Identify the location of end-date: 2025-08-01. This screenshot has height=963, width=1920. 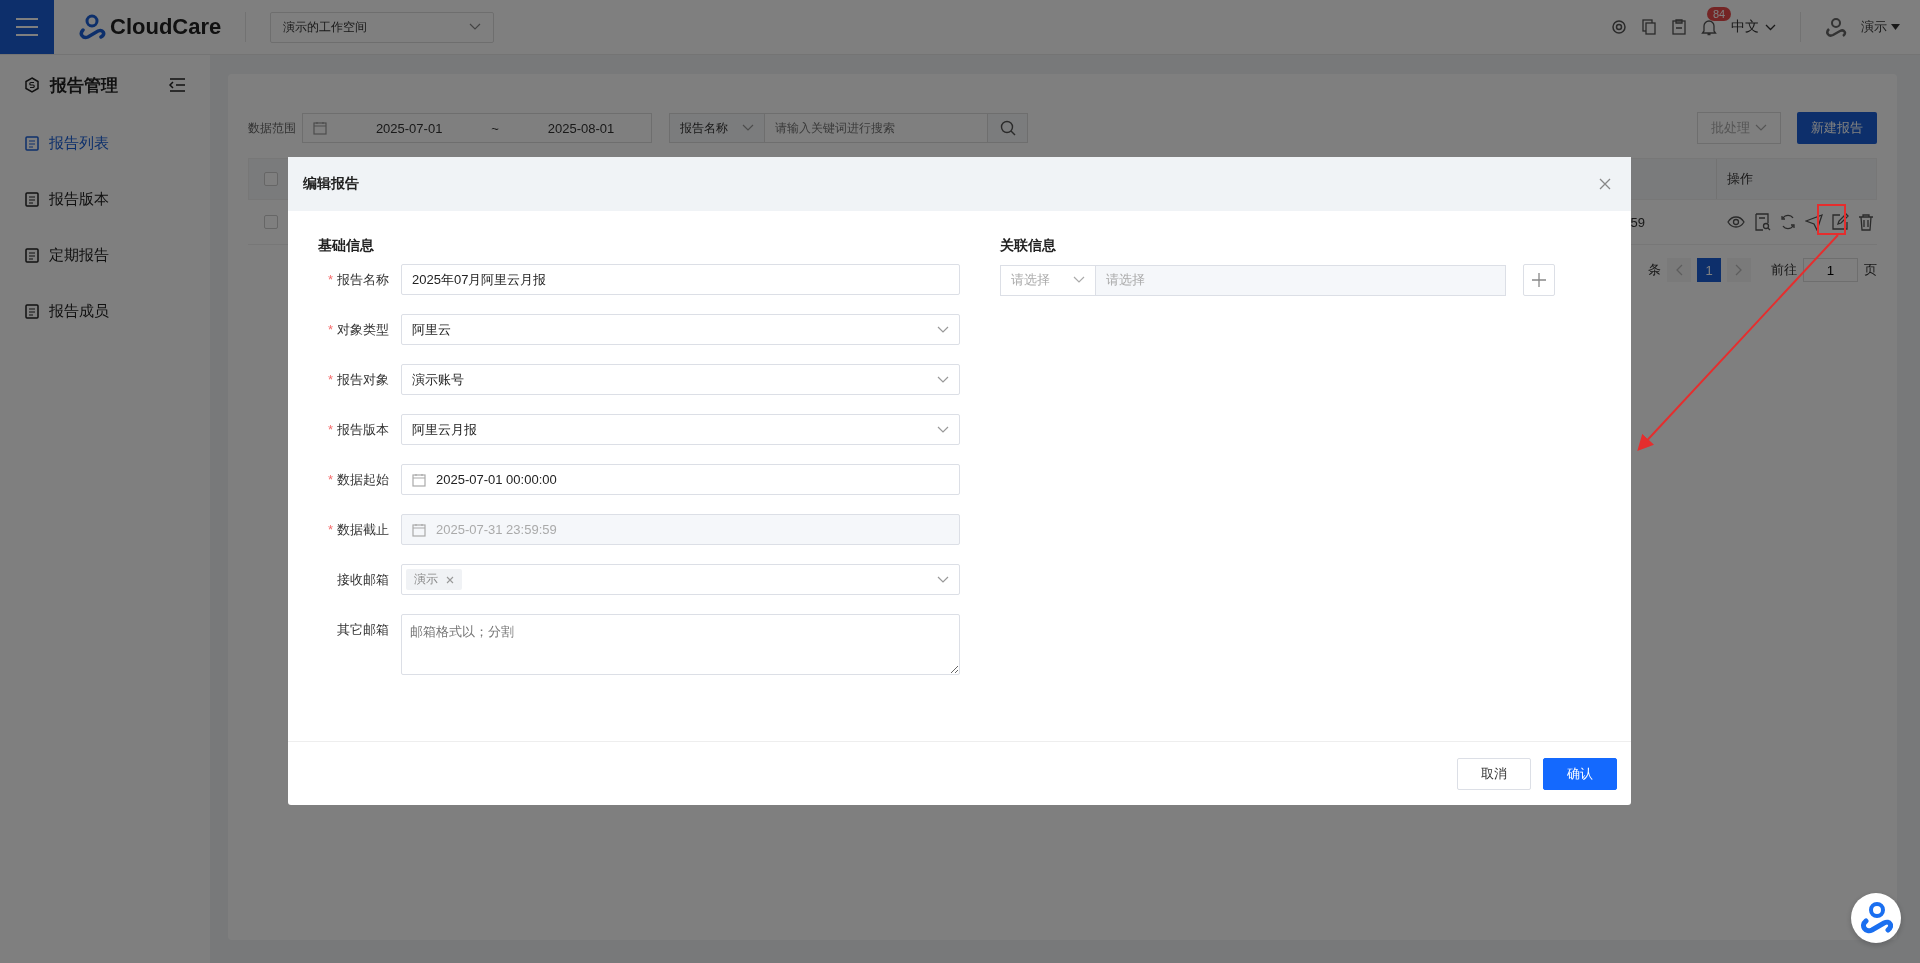
(581, 128).